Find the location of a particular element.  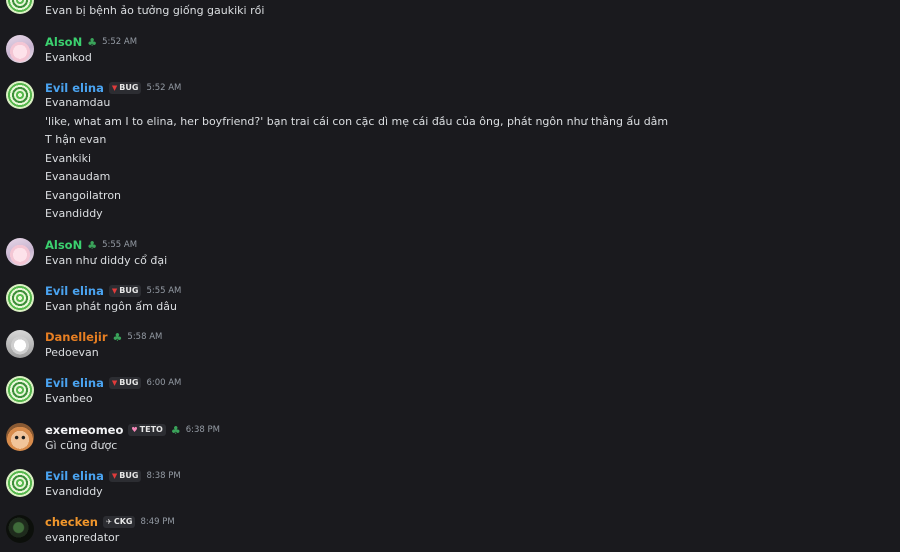

timestamp: 5:58 AM is located at coordinates (145, 337).